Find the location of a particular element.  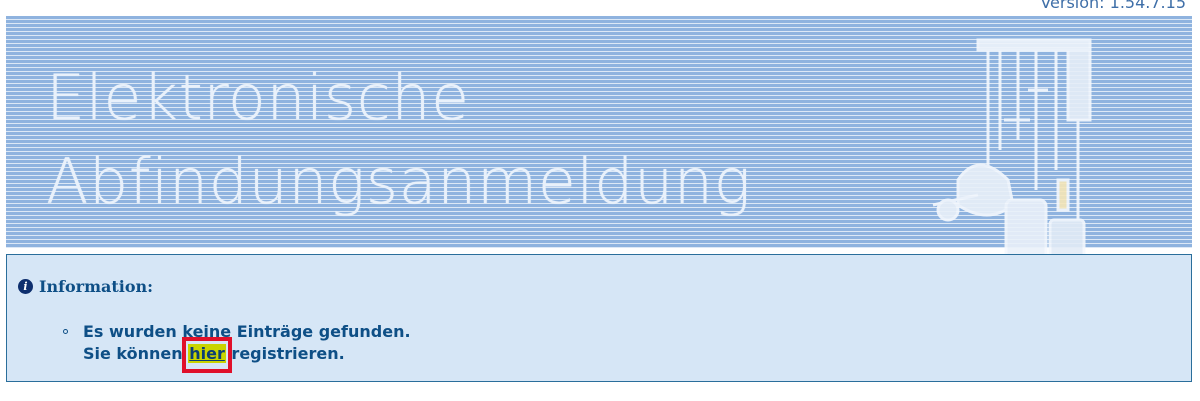

information-header: i Information: is located at coordinates (85, 286).